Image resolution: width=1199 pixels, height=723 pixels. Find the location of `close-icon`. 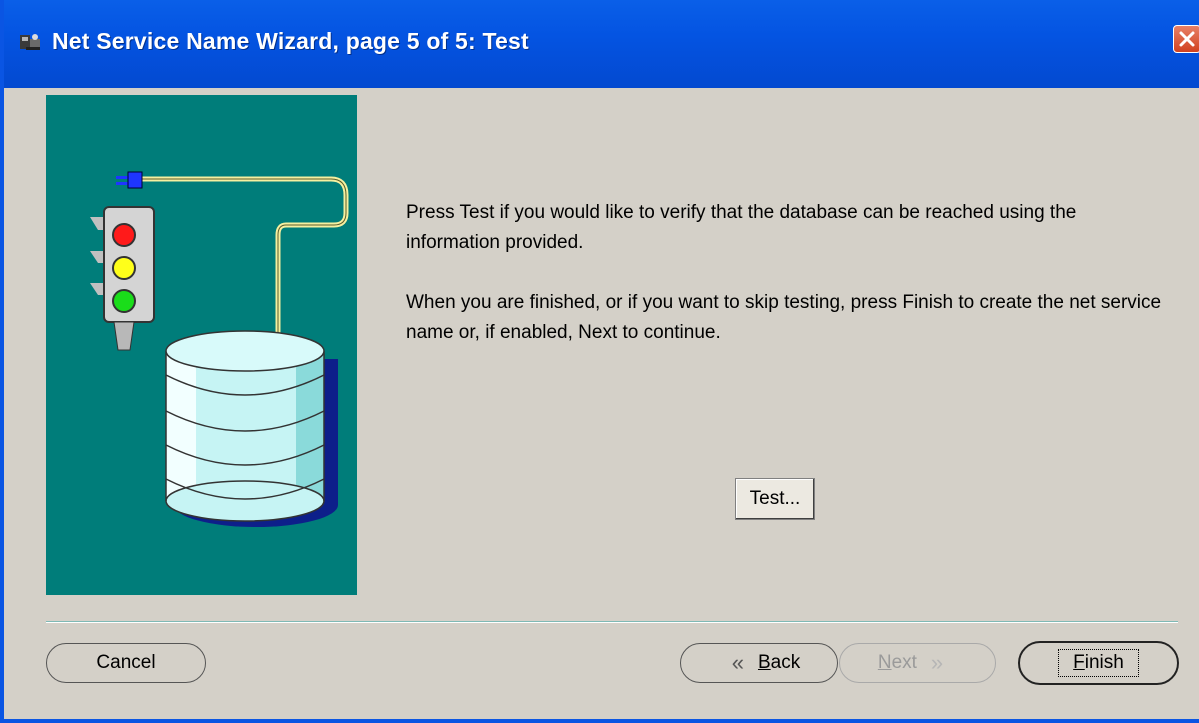

close-icon is located at coordinates (1187, 39).